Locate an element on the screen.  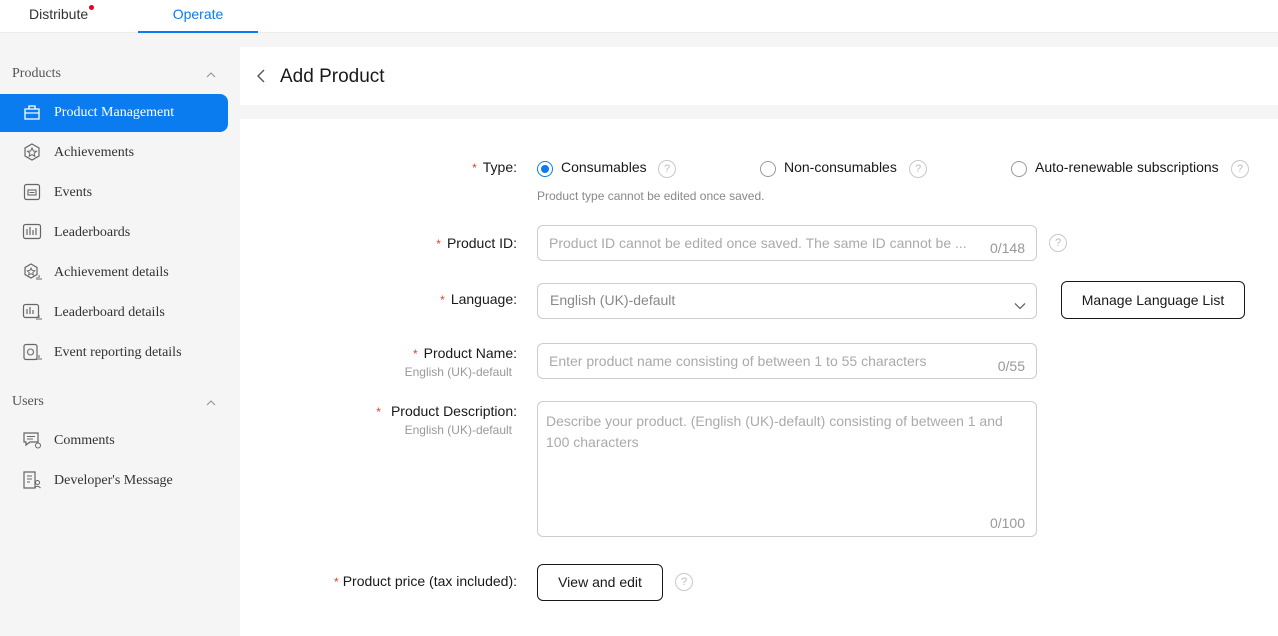
type-label: * Type: is located at coordinates (494, 167).